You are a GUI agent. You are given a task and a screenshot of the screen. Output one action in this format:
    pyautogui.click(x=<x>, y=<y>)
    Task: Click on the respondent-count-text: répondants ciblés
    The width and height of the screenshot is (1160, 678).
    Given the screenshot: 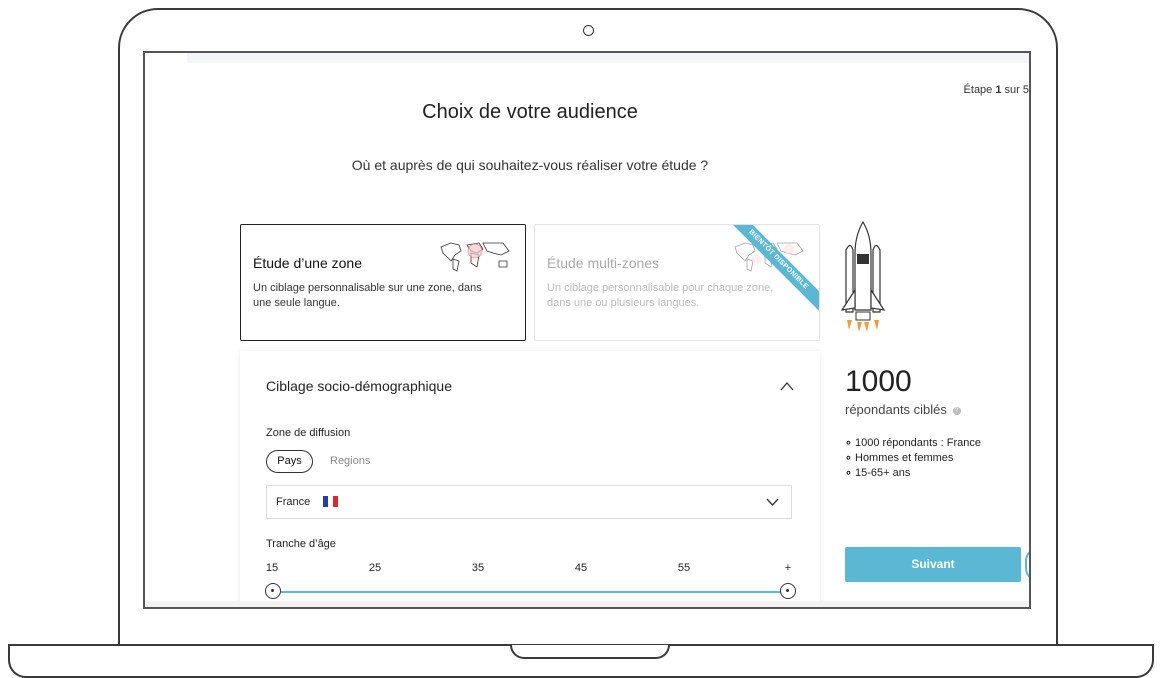 What is the action you would take?
    pyautogui.click(x=896, y=409)
    